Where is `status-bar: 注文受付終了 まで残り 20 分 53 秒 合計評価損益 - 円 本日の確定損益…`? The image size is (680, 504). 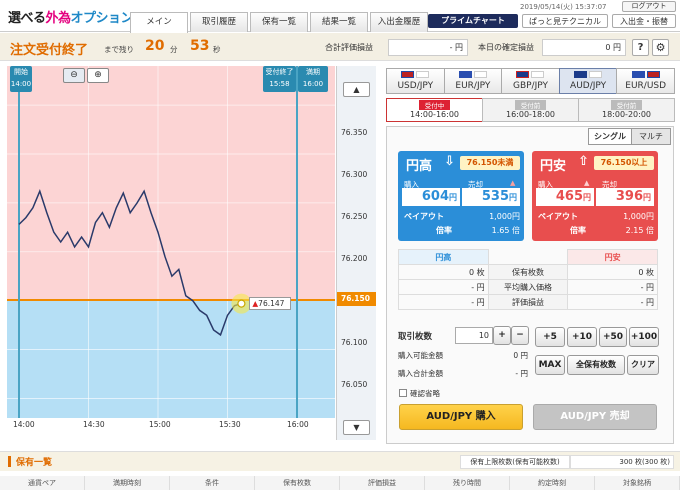
status-bar: 注文受付終了 まで残り 20 分 53 秒 合計評価損益 - 円 本日の確定損益… is located at coordinates (340, 47).